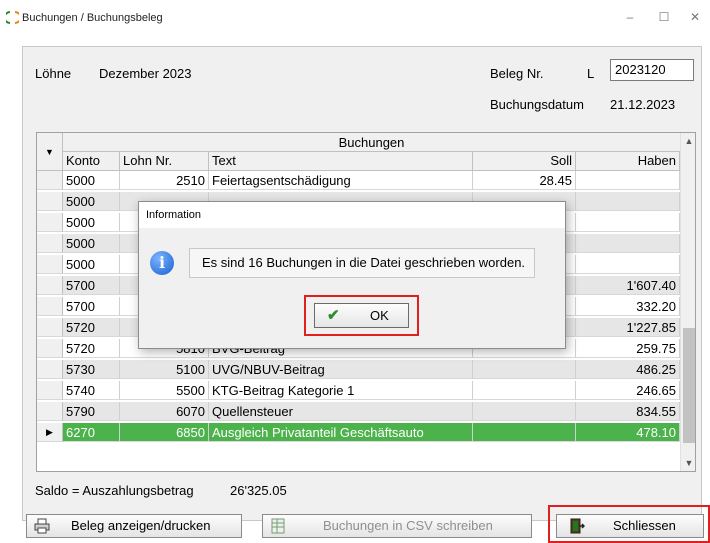 This screenshot has width=710, height=543. I want to click on cell-lohn-nr: 2510, so click(164, 180).